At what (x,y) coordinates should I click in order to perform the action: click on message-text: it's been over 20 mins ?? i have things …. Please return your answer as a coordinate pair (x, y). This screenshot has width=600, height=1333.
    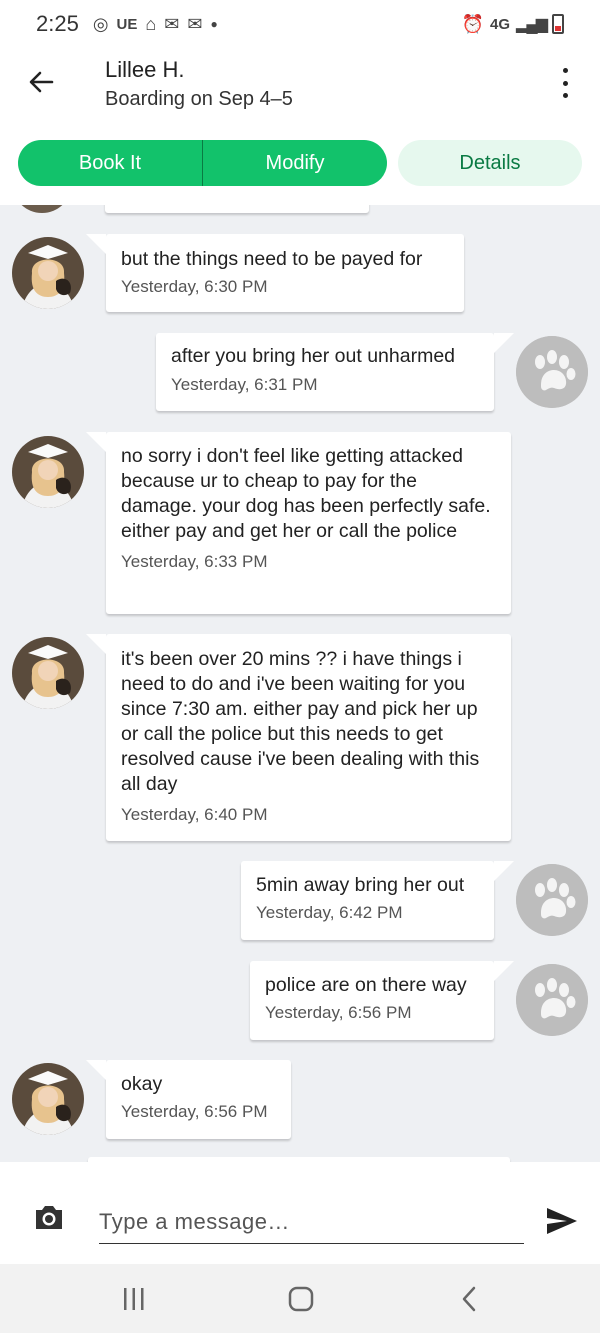
    Looking at the image, I should click on (300, 721).